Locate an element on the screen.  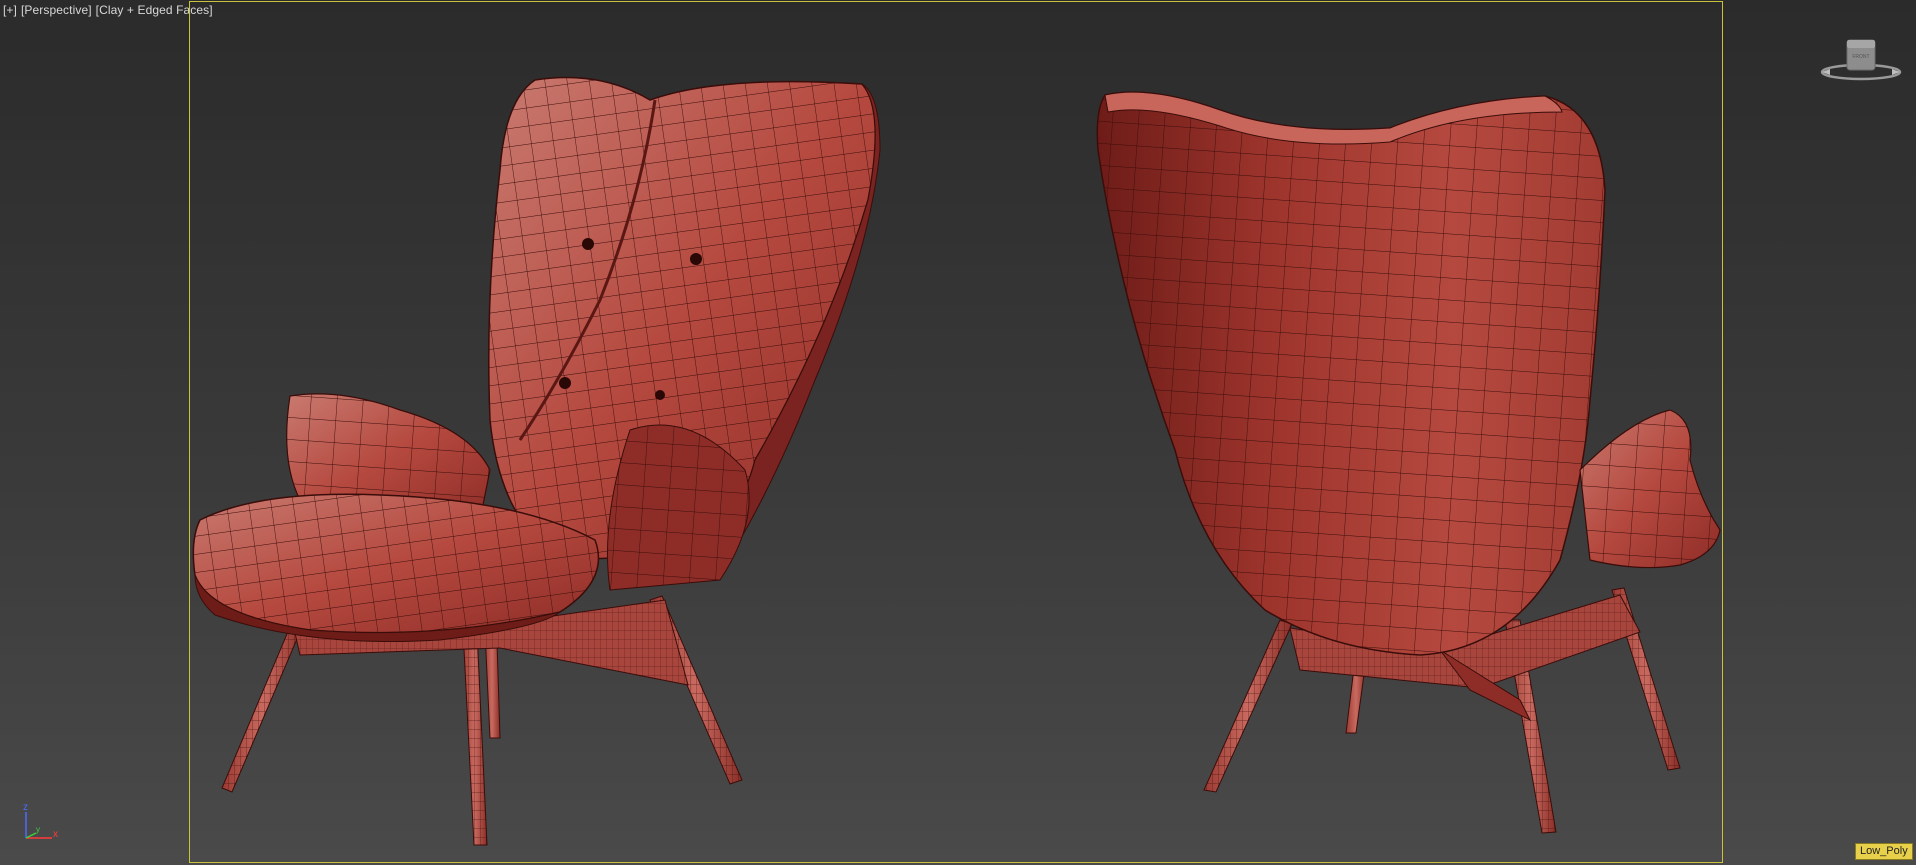
axis-y-label: y is located at coordinates (38, 829).